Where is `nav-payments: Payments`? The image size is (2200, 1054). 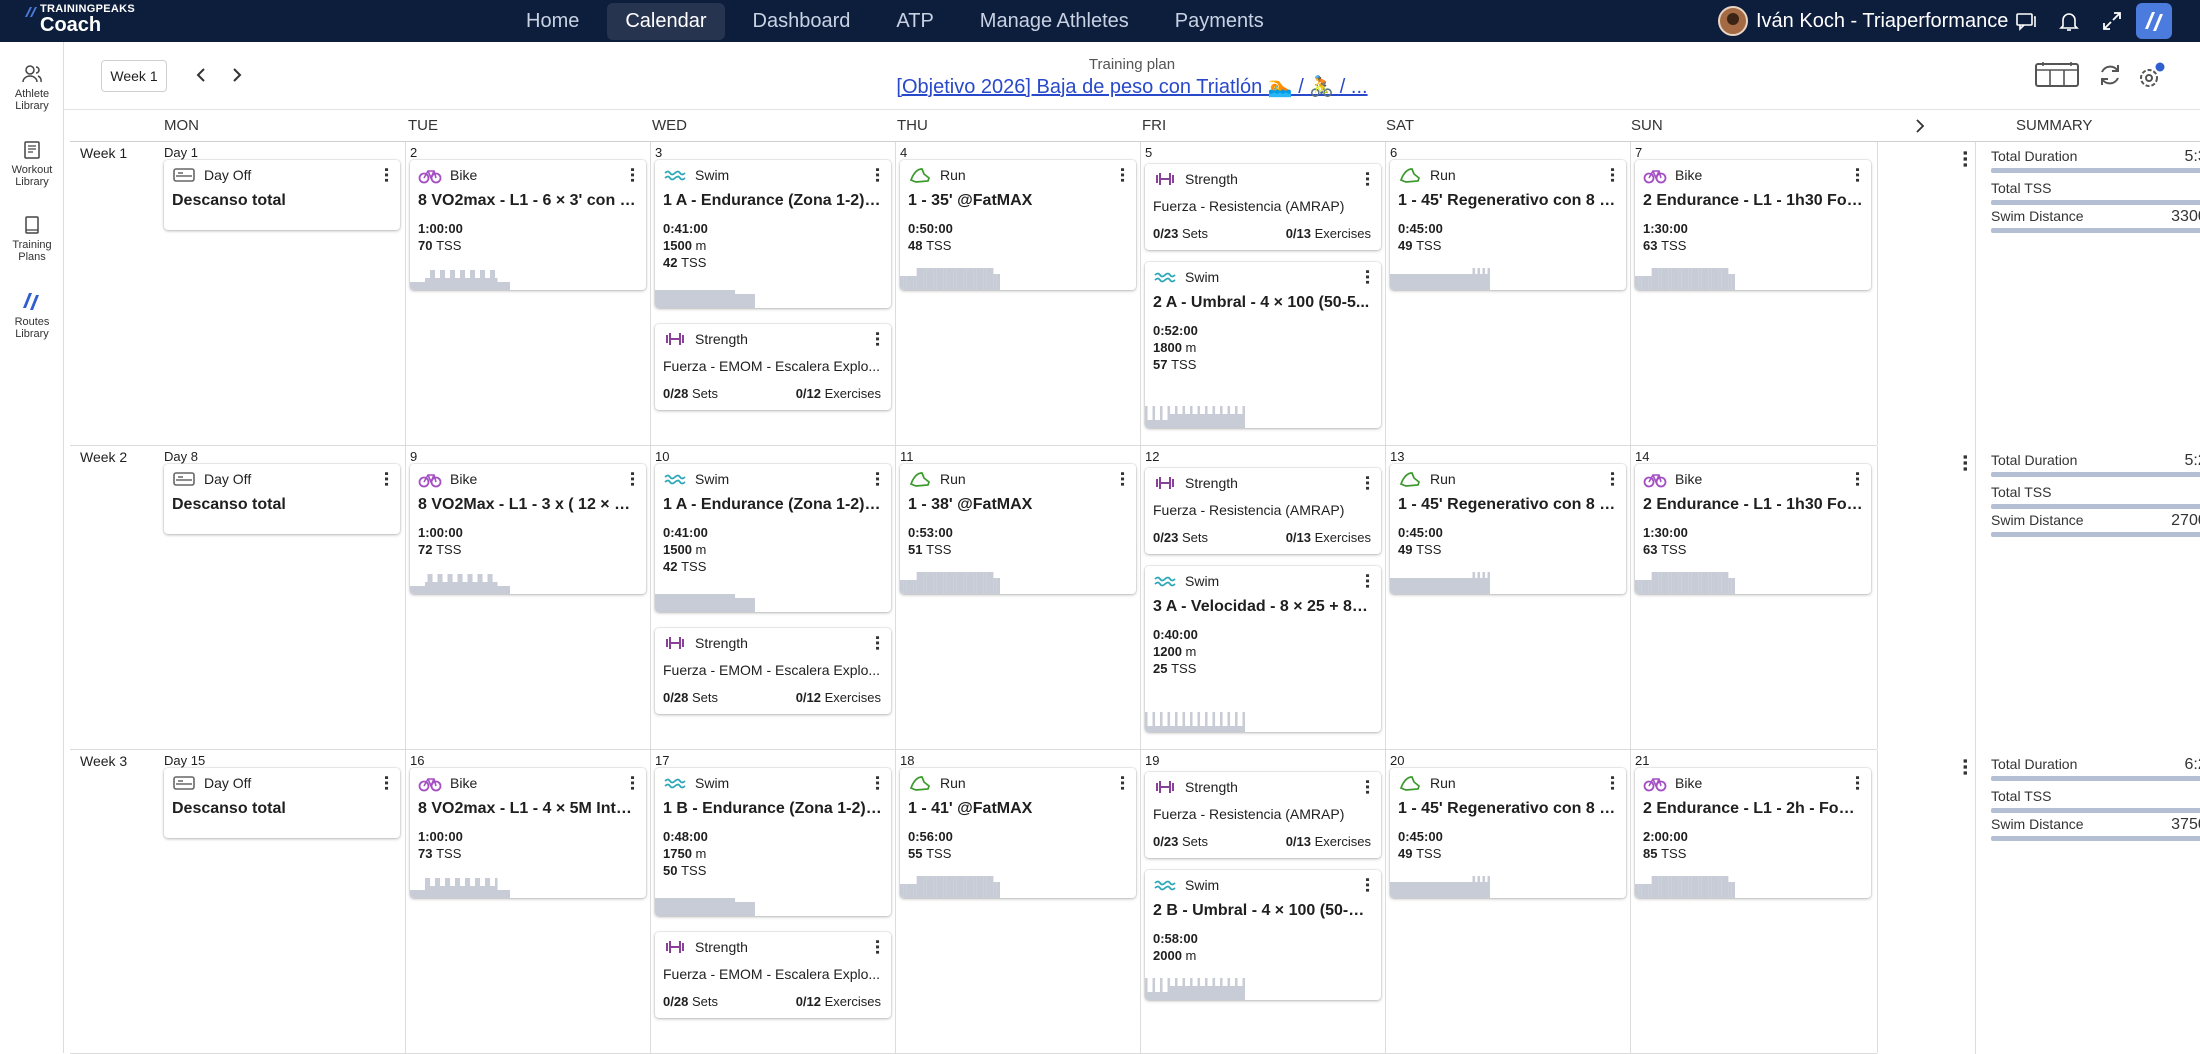
nav-payments: Payments is located at coordinates (1219, 21).